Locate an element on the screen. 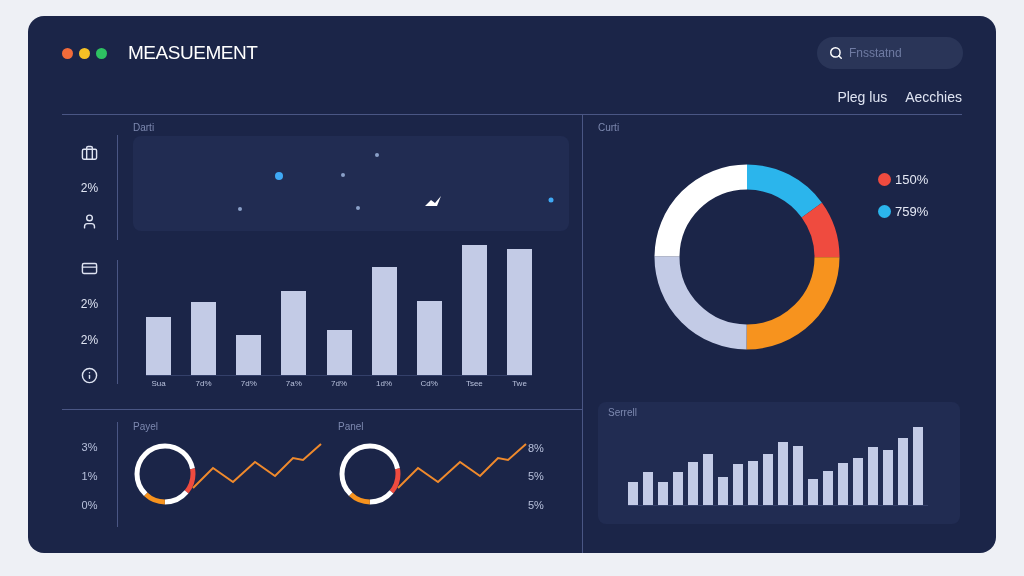 This screenshot has height=576, width=1024. search-field: Fnsstatnd is located at coordinates (890, 53).